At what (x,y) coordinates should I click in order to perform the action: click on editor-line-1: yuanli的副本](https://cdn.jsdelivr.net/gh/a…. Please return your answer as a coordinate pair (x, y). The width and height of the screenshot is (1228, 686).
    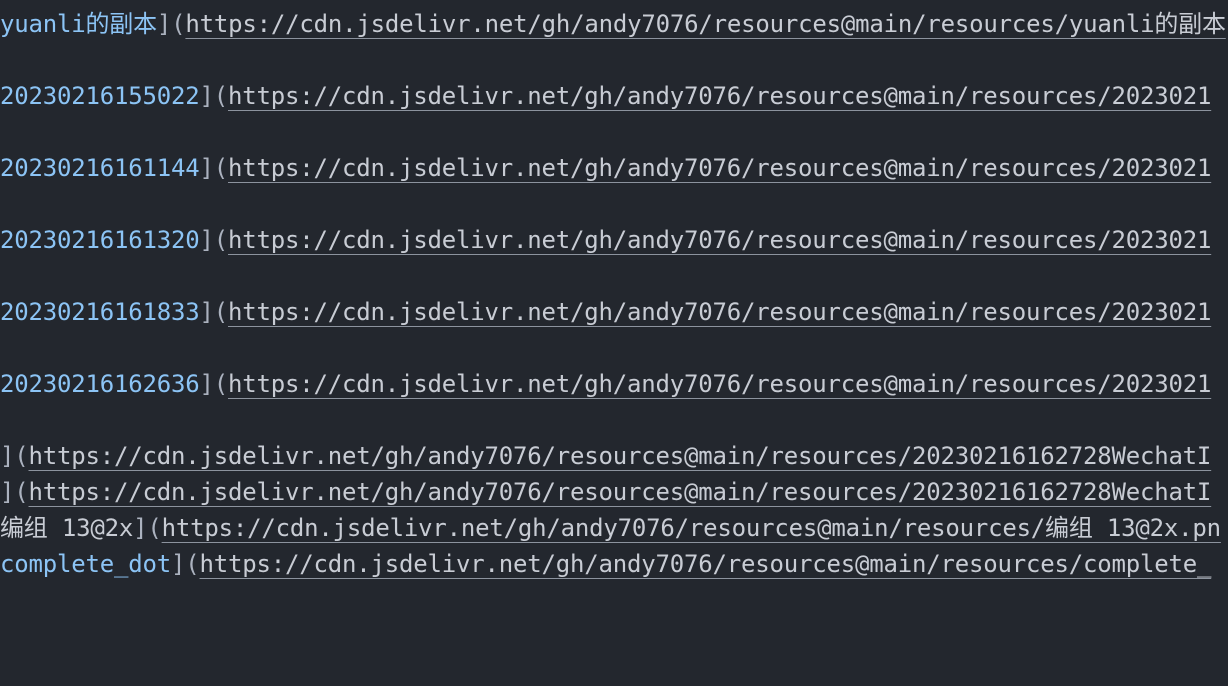
    Looking at the image, I should click on (613, 24).